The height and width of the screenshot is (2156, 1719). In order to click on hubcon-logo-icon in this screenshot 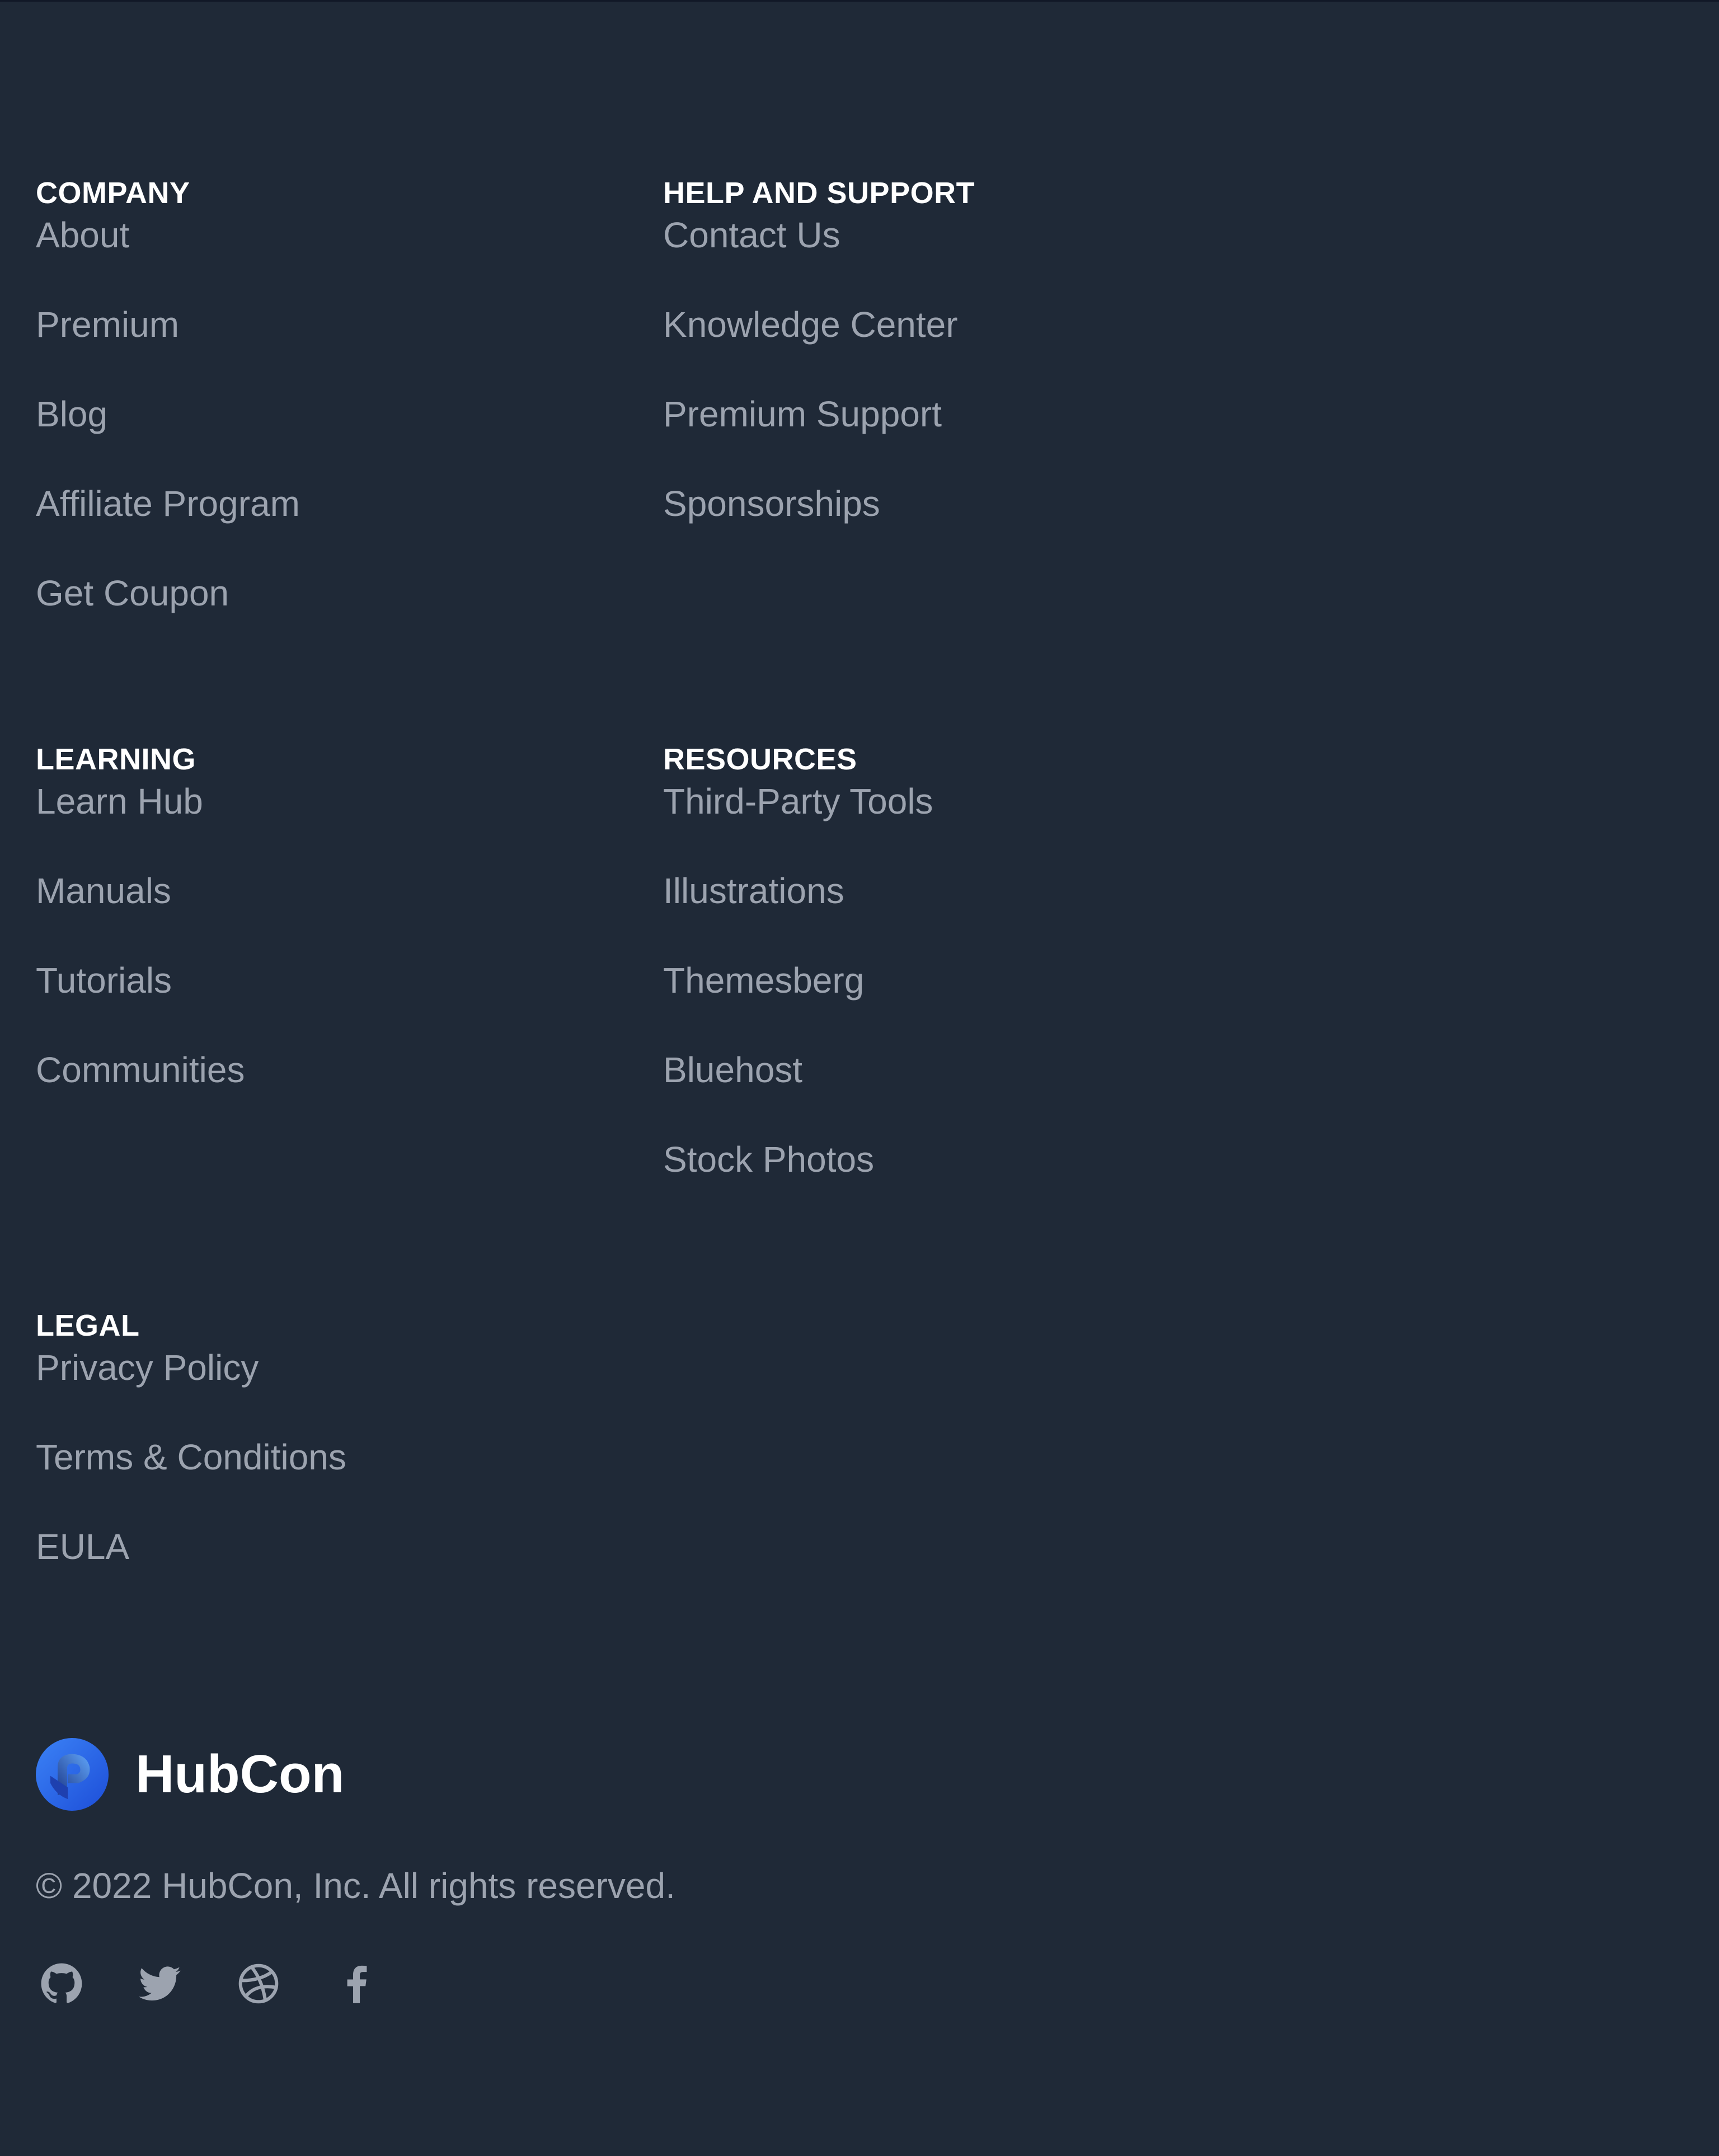, I will do `click(73, 1775)`.